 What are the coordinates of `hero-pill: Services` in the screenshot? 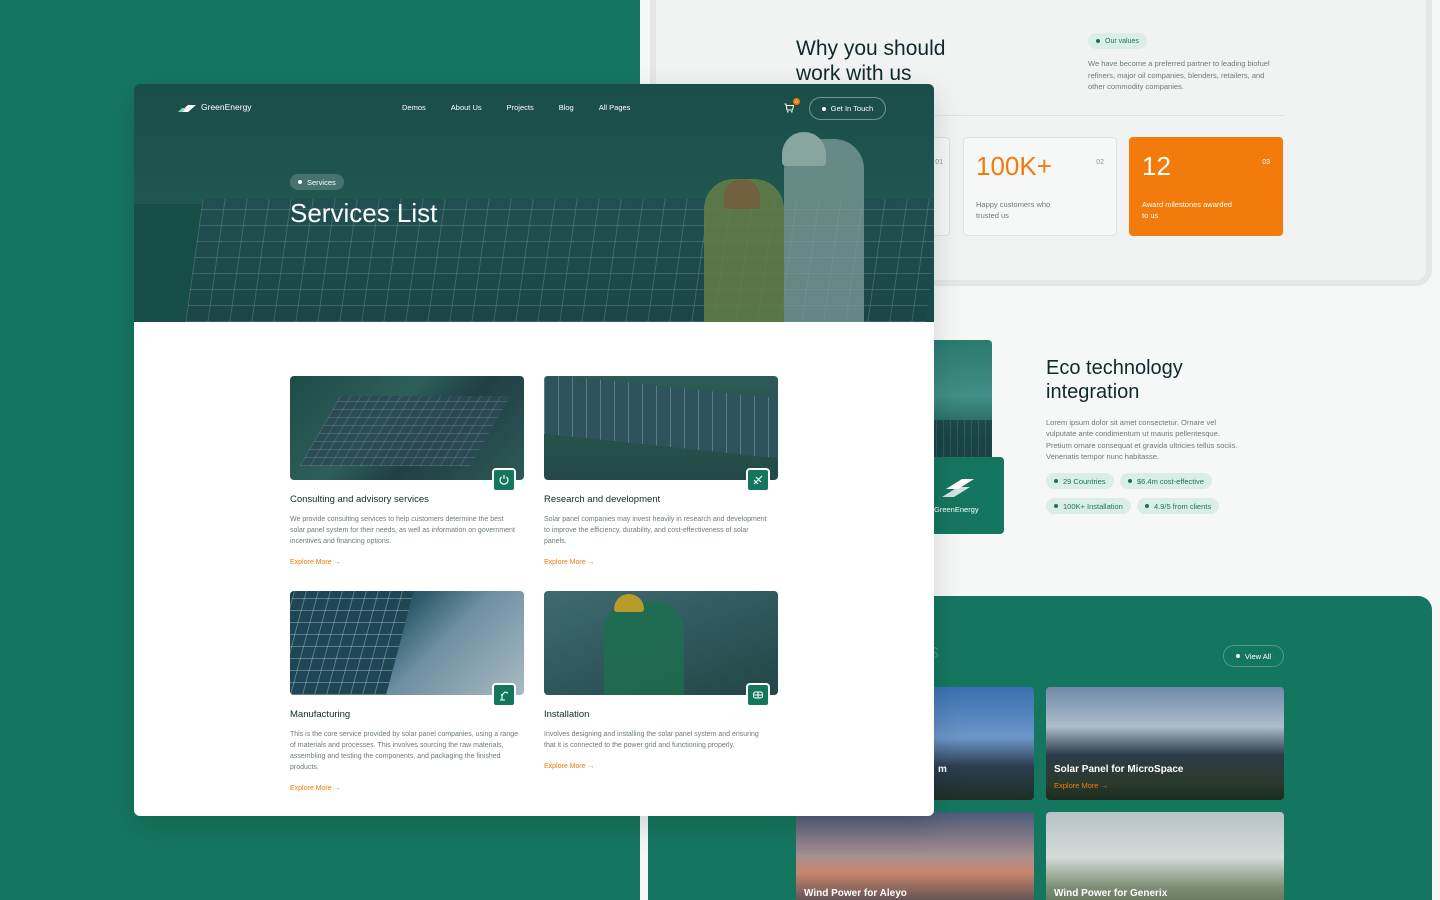 It's located at (317, 182).